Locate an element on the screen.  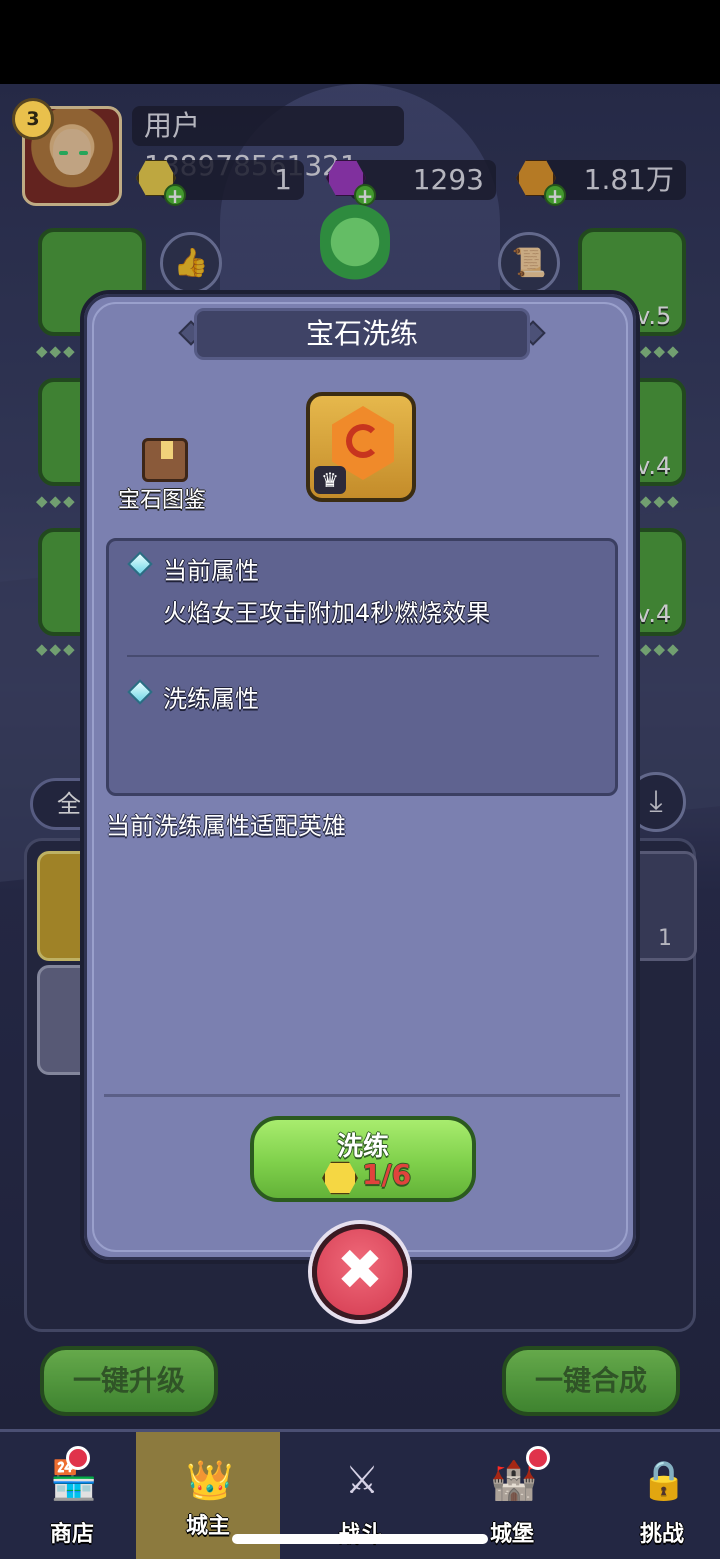
nav-shop: 🏪 商店 is located at coordinates (72, 1495).